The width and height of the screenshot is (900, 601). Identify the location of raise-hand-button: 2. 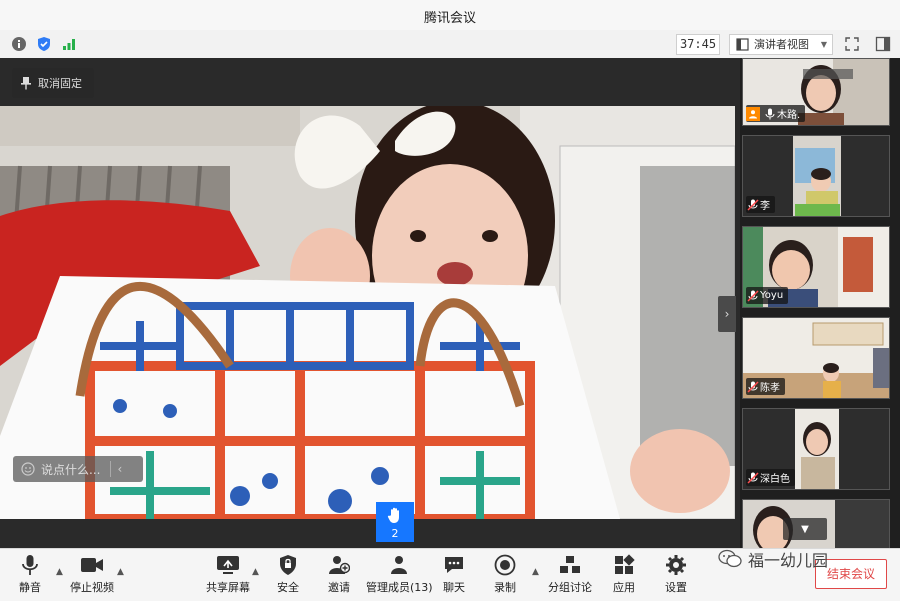
(395, 522).